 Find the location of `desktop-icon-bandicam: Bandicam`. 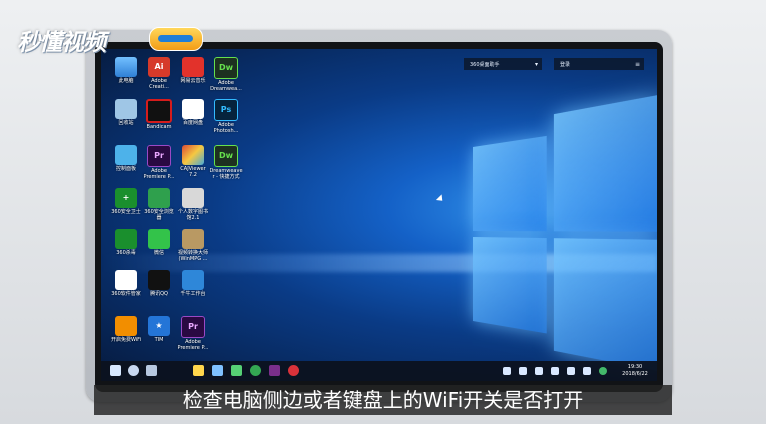

desktop-icon-bandicam: Bandicam is located at coordinates (159, 120).